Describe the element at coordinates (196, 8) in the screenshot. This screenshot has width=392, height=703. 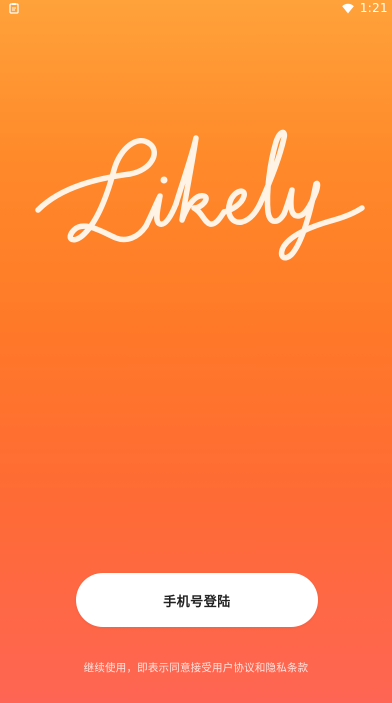
I see `status-bar: 1:21` at that location.